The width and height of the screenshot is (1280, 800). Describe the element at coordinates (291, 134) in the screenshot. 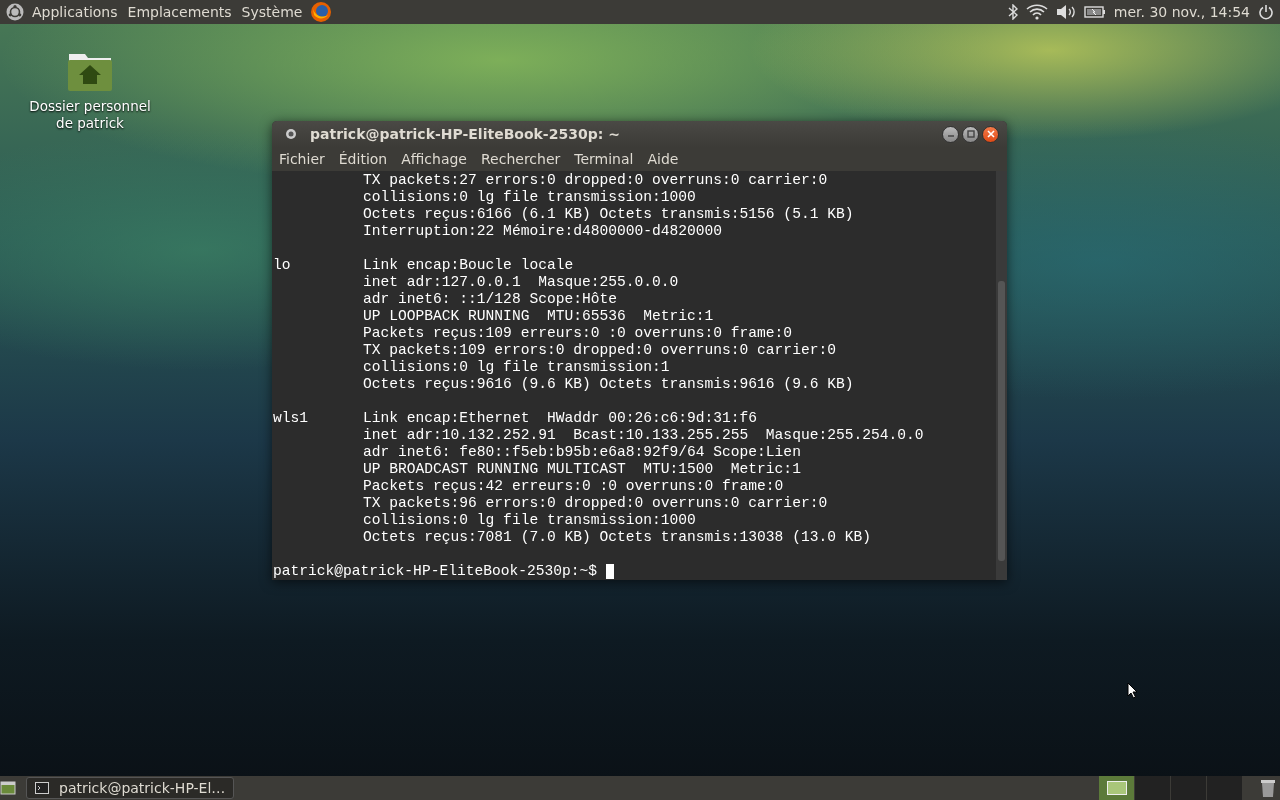

I see `window-menu-icon` at that location.